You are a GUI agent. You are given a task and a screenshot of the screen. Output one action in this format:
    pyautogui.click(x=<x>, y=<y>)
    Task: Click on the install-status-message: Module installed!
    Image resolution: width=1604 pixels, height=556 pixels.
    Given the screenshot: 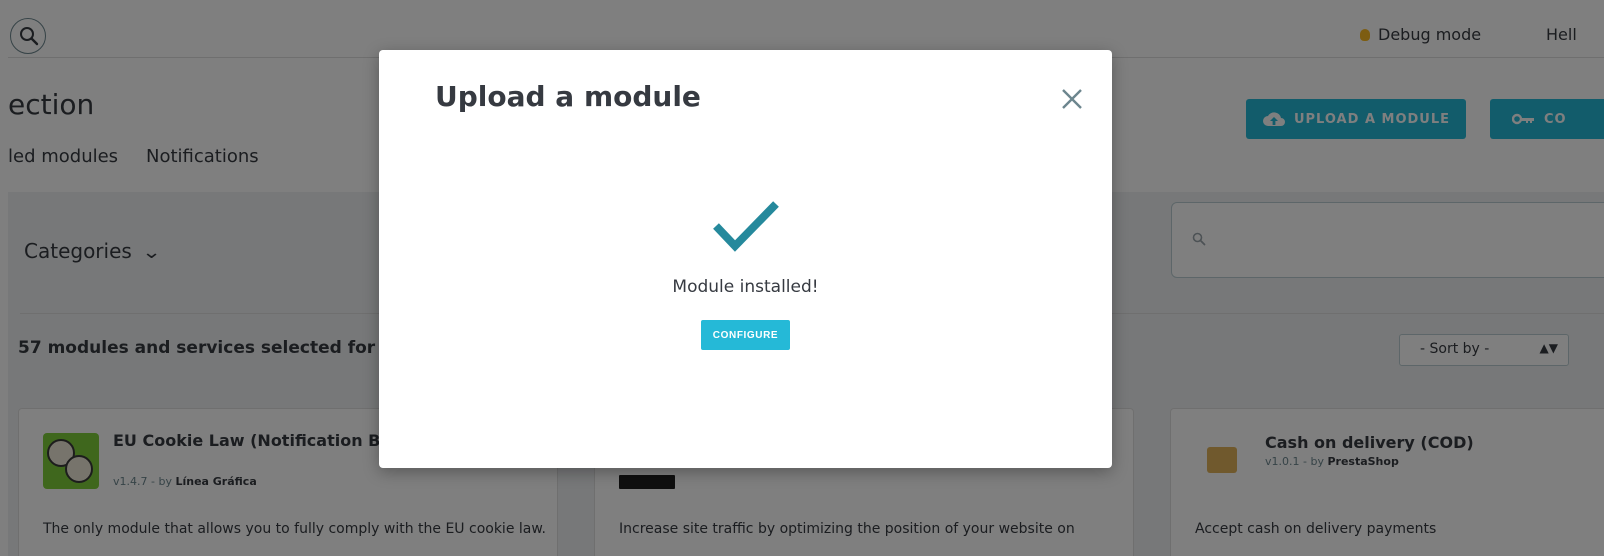 What is the action you would take?
    pyautogui.click(x=745, y=287)
    